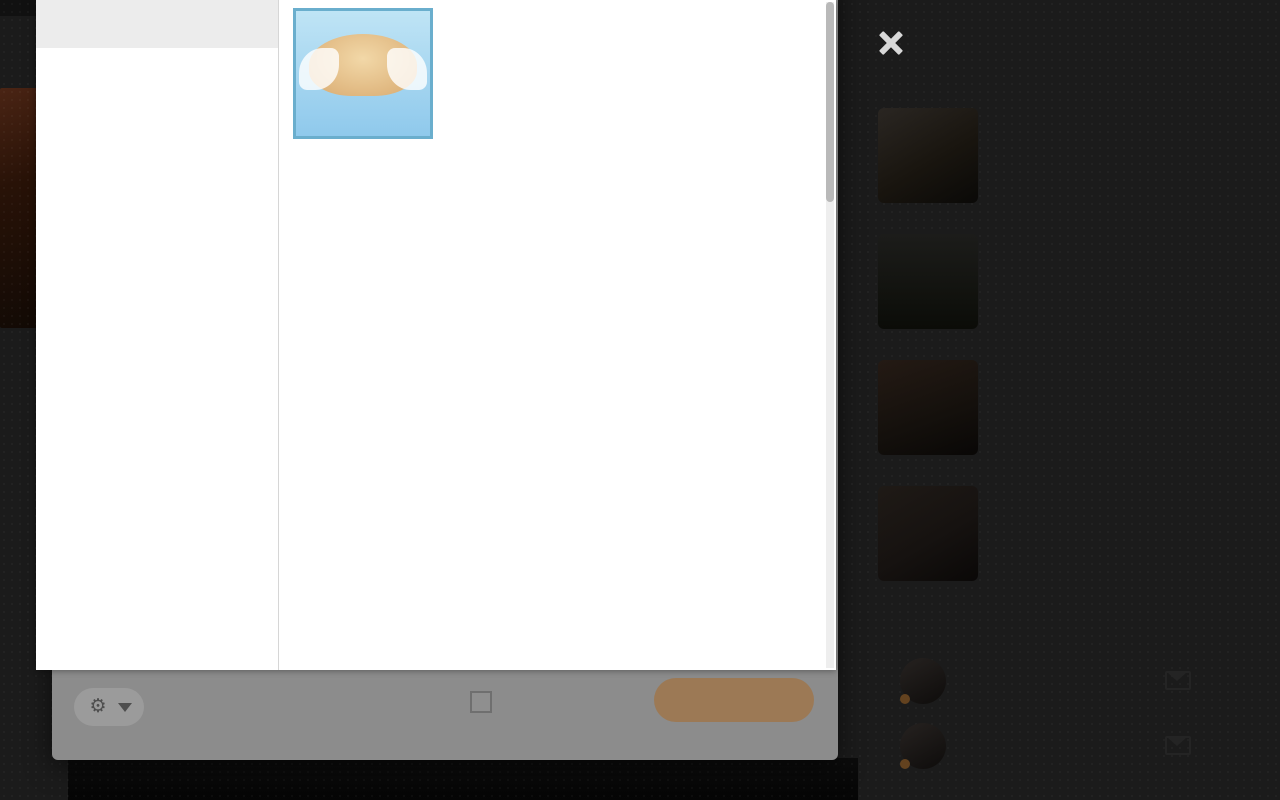 The width and height of the screenshot is (1280, 800). What do you see at coordinates (734, 700) in the screenshot?
I see `share-button` at bounding box center [734, 700].